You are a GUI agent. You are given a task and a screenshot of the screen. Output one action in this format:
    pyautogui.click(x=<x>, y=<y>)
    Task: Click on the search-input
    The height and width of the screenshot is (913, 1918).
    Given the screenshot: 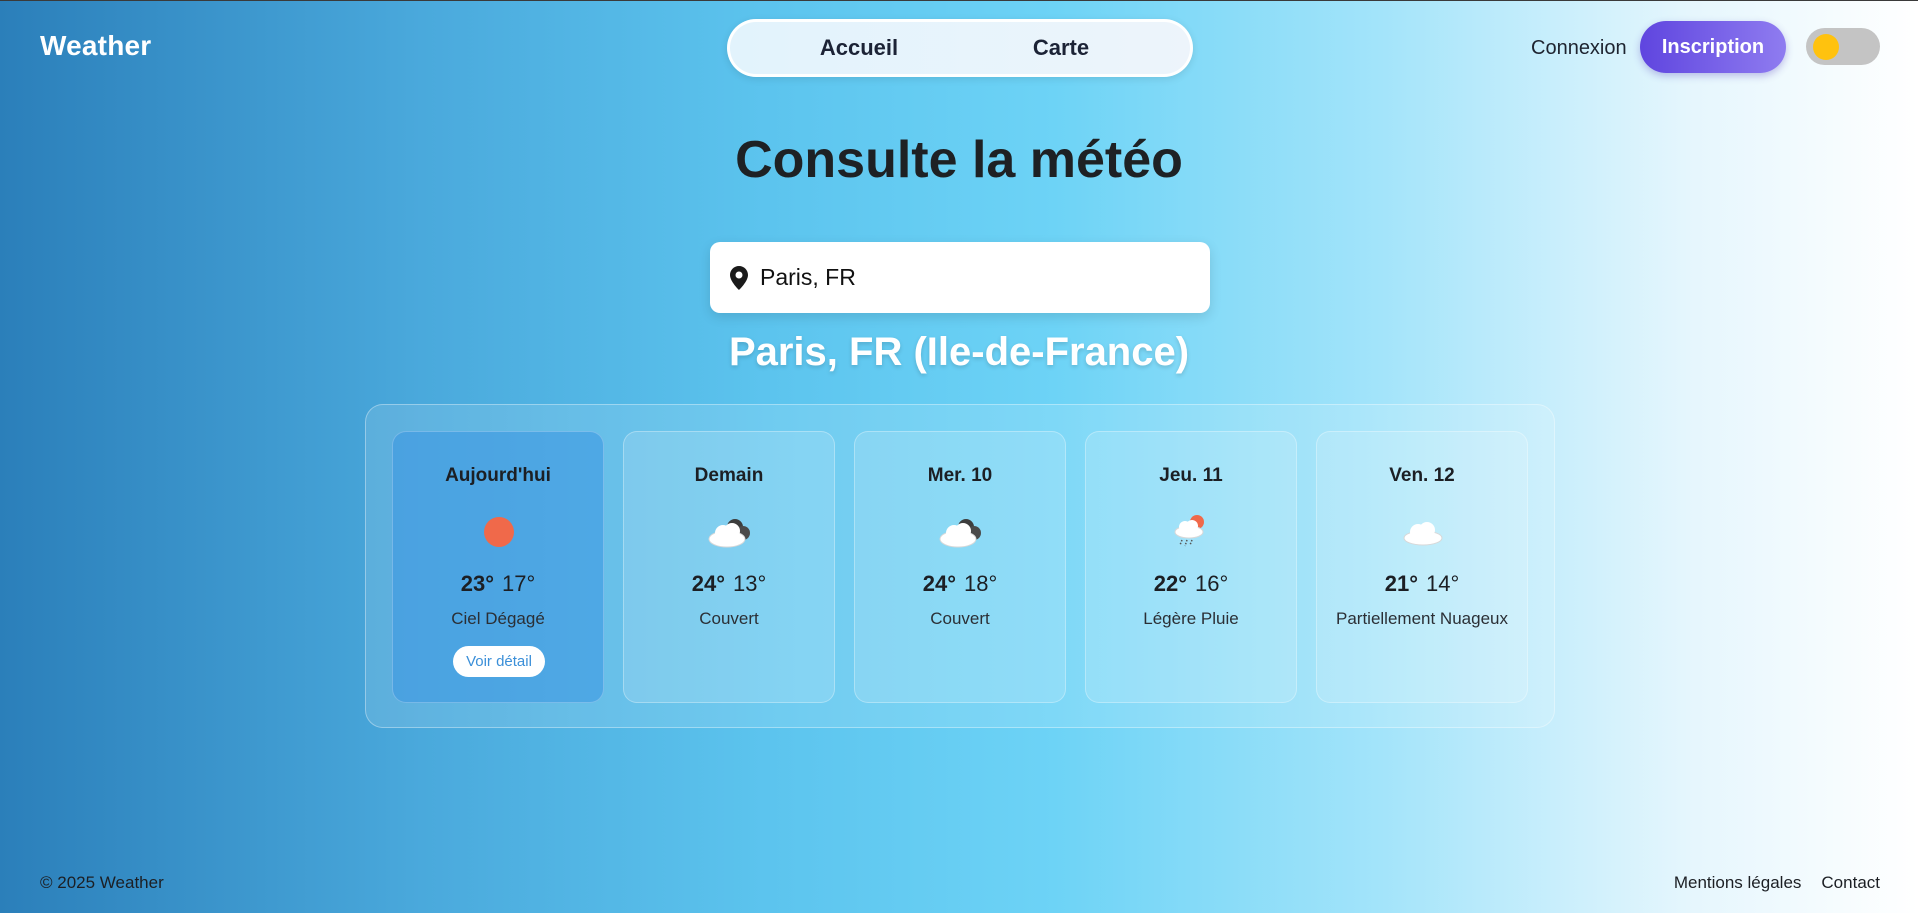 What is the action you would take?
    pyautogui.click(x=970, y=277)
    